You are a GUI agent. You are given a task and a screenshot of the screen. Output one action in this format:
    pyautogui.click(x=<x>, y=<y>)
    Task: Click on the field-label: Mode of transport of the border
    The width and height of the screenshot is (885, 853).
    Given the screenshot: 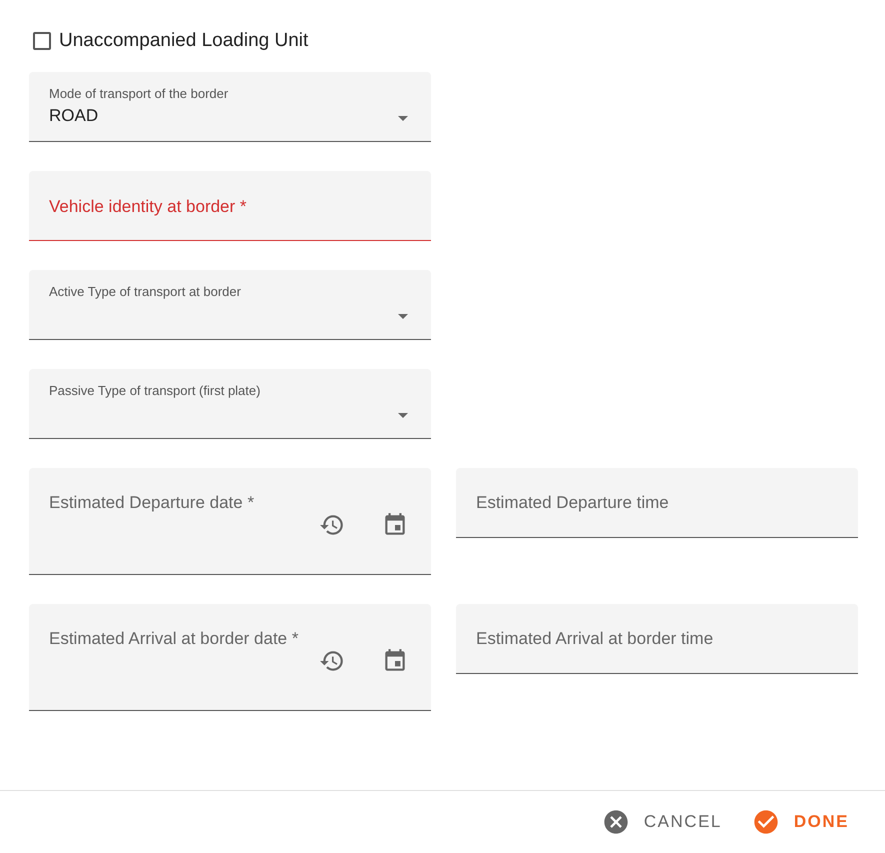 What is the action you would take?
    pyautogui.click(x=138, y=93)
    